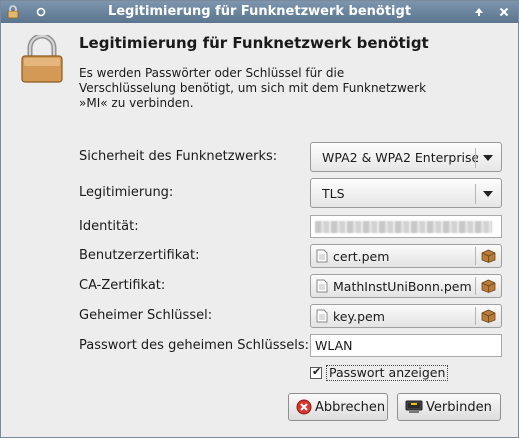 This screenshot has height=438, width=519. Describe the element at coordinates (414, 407) in the screenshot. I see `network-connect-icon` at that location.